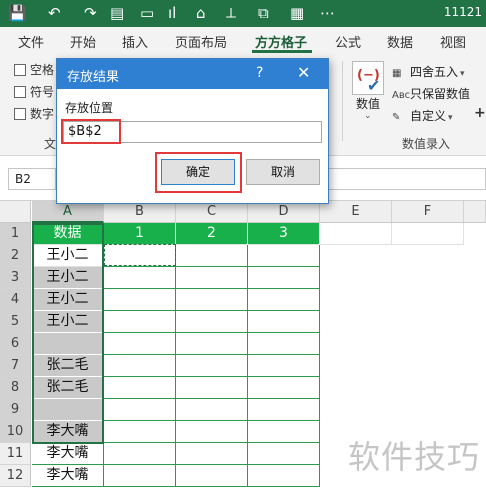  Describe the element at coordinates (147, 13) in the screenshot. I see `toolbar-icon-2: ▭` at that location.